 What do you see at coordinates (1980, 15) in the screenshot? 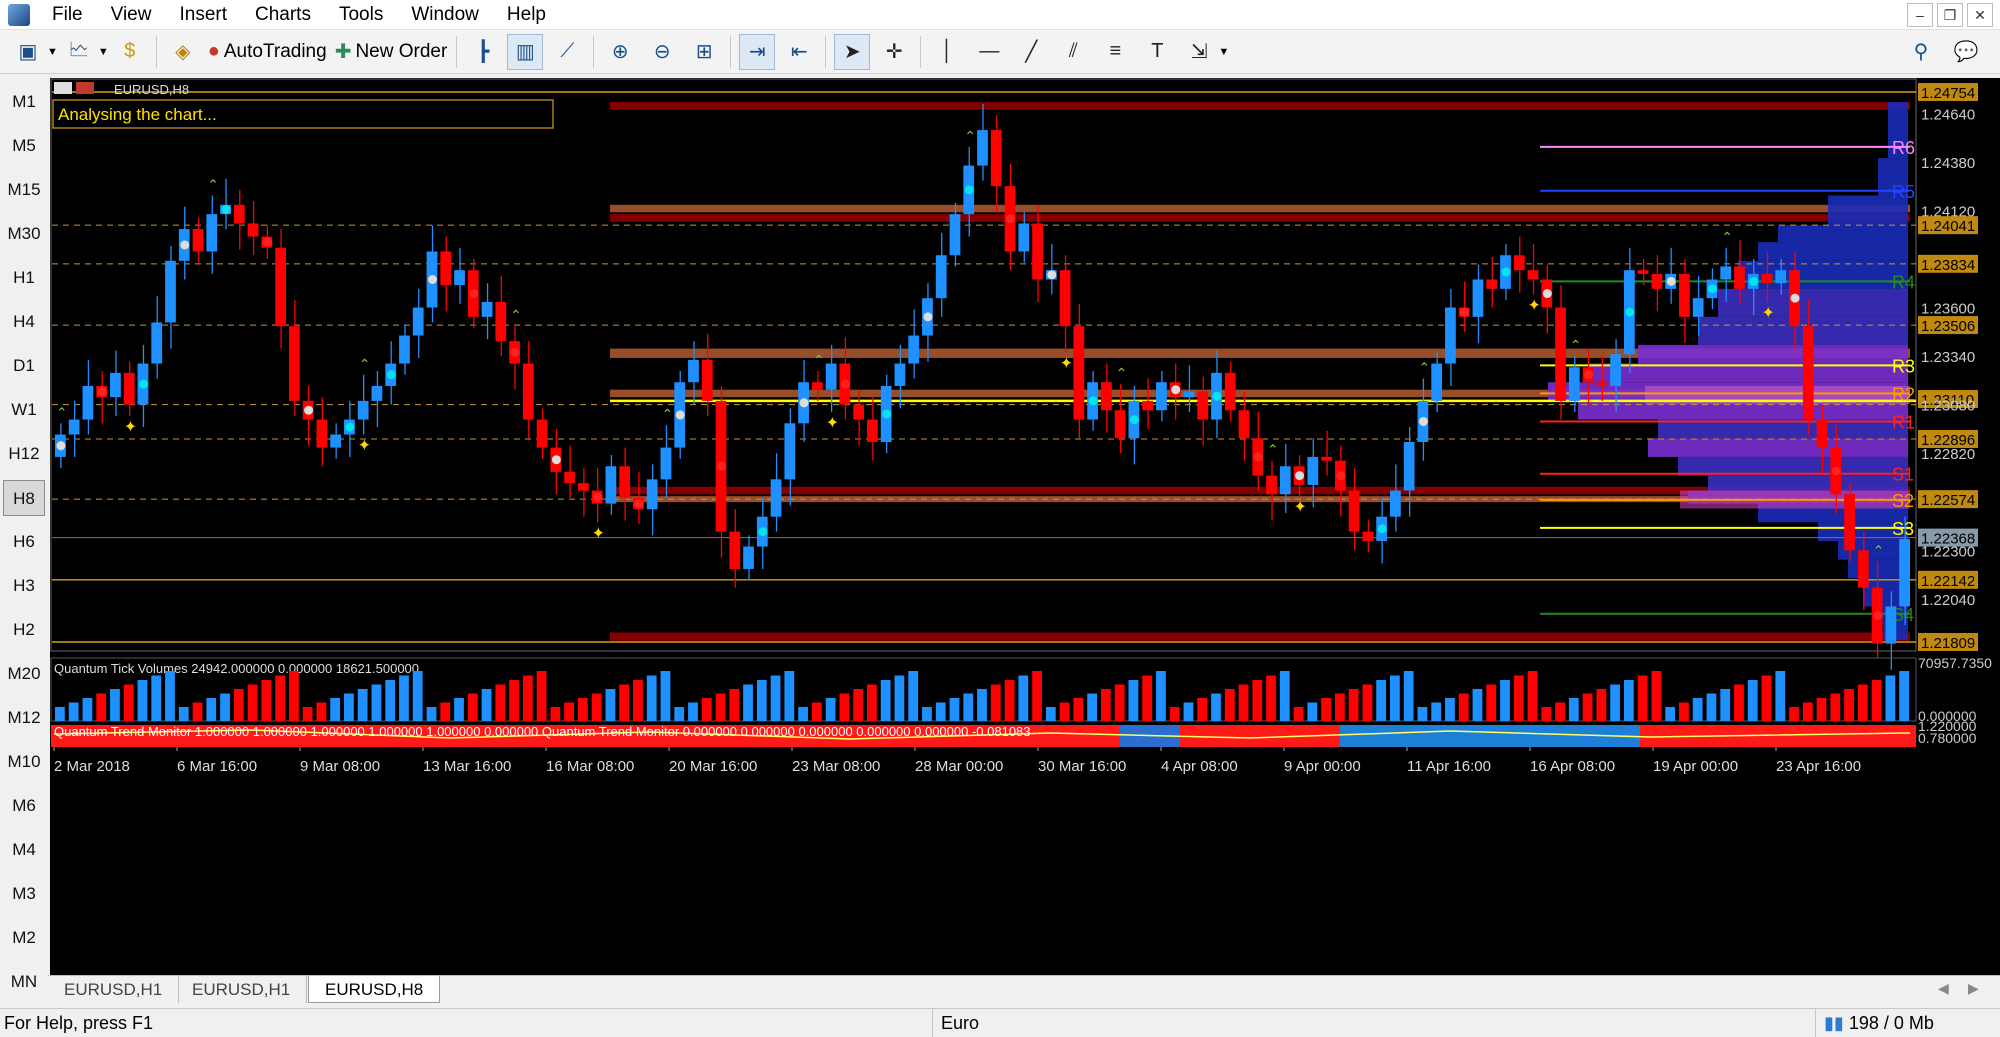
I see `close-icon: ✕` at bounding box center [1980, 15].